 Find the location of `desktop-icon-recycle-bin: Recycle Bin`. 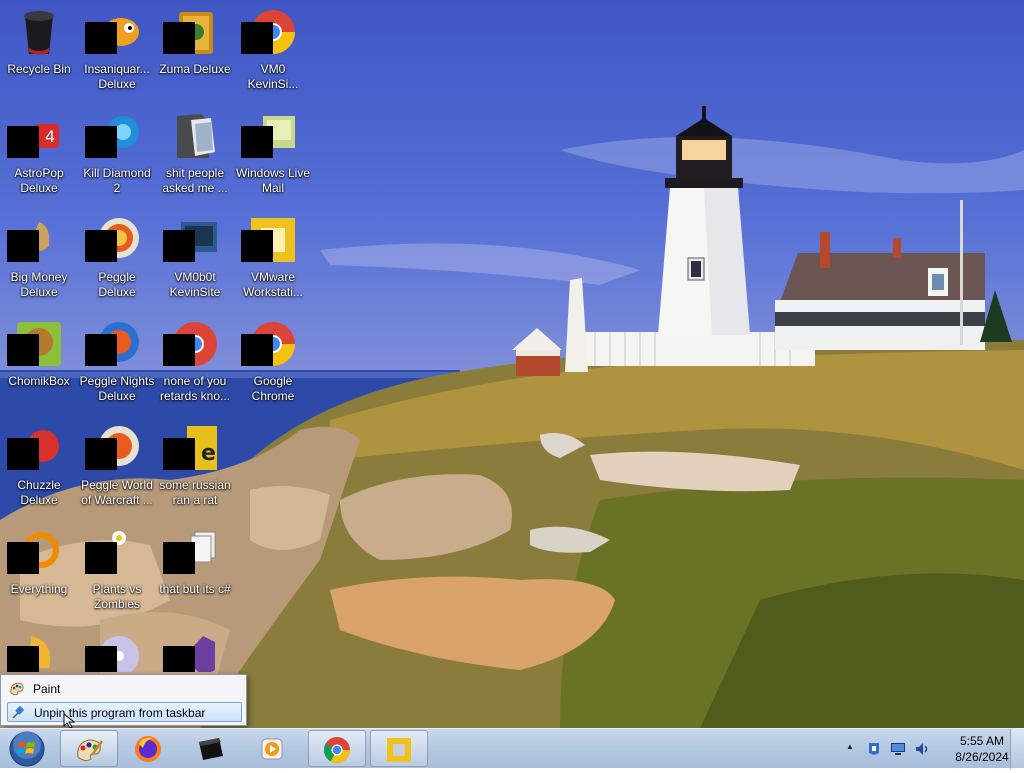

desktop-icon-recycle-bin: Recycle Bin is located at coordinates (39, 54).